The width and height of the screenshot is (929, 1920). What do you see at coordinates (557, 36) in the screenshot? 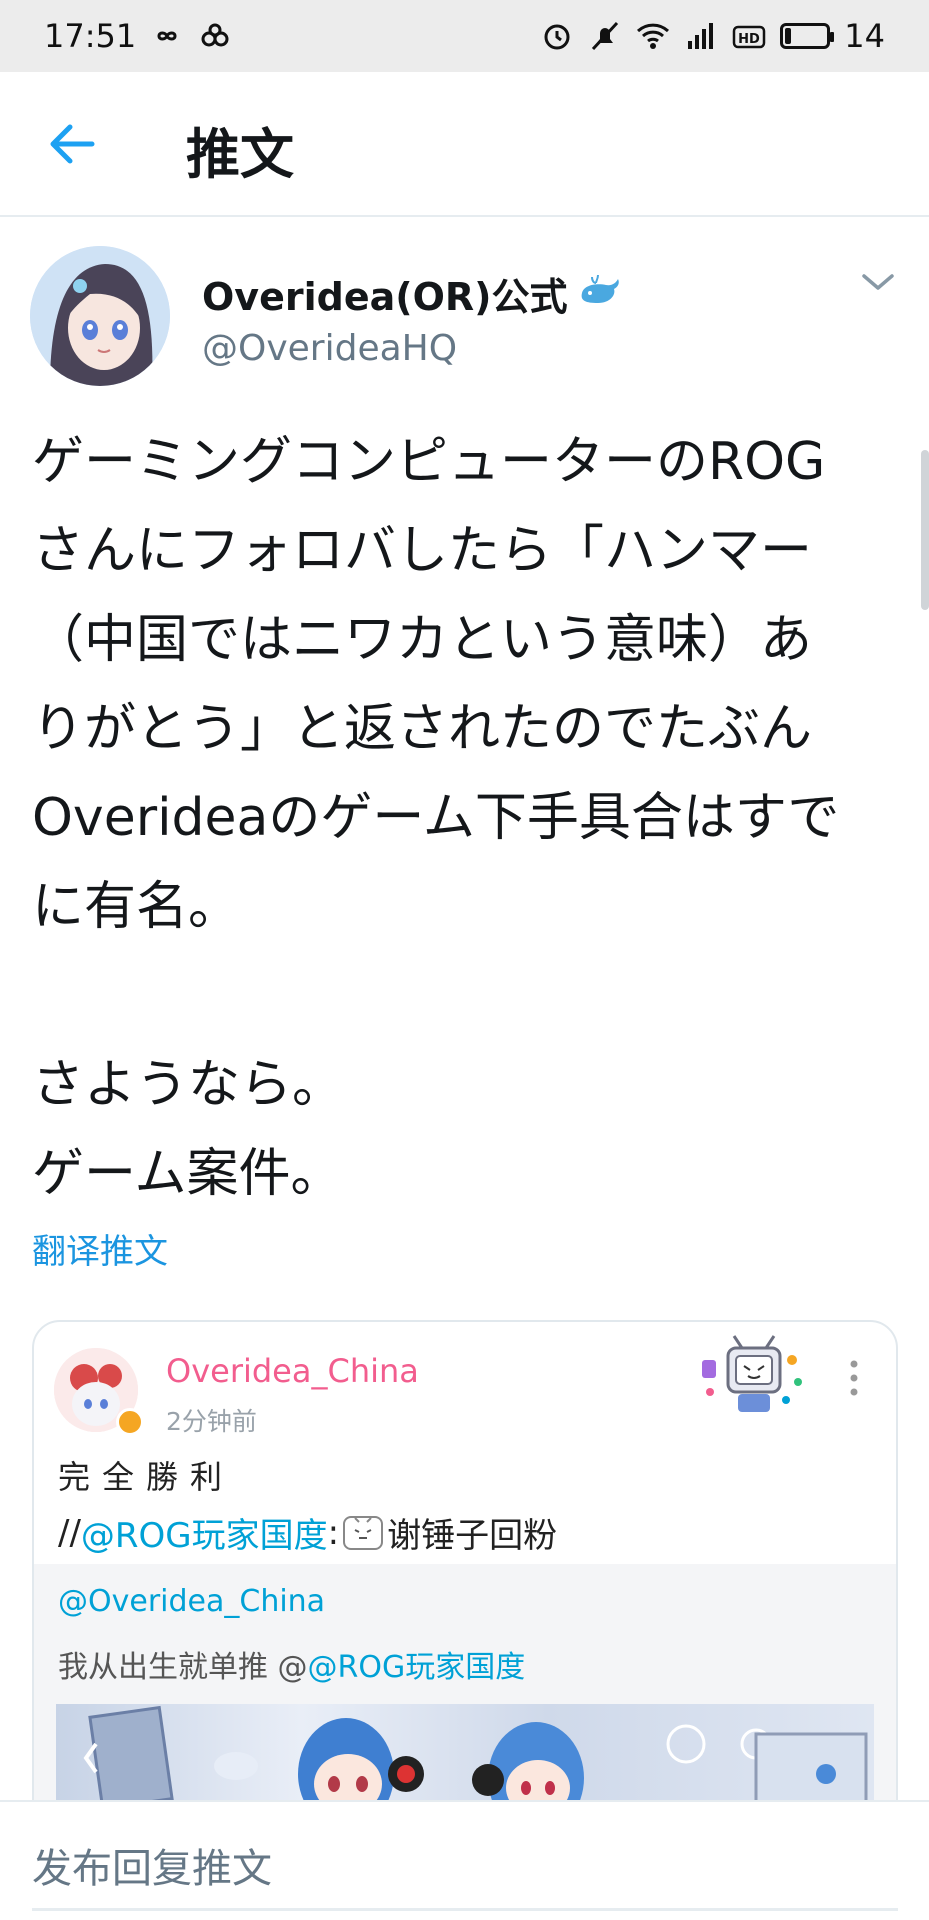
I see `alarm-icon` at bounding box center [557, 36].